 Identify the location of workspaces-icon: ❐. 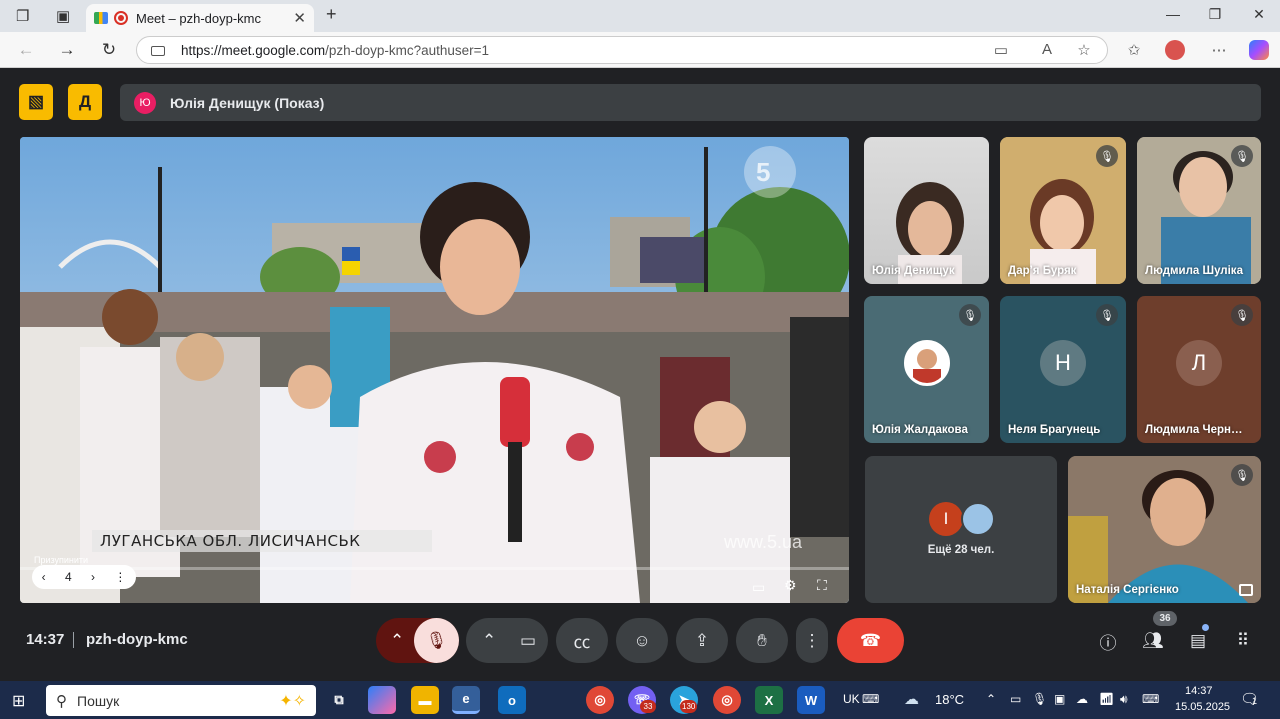
(22, 16).